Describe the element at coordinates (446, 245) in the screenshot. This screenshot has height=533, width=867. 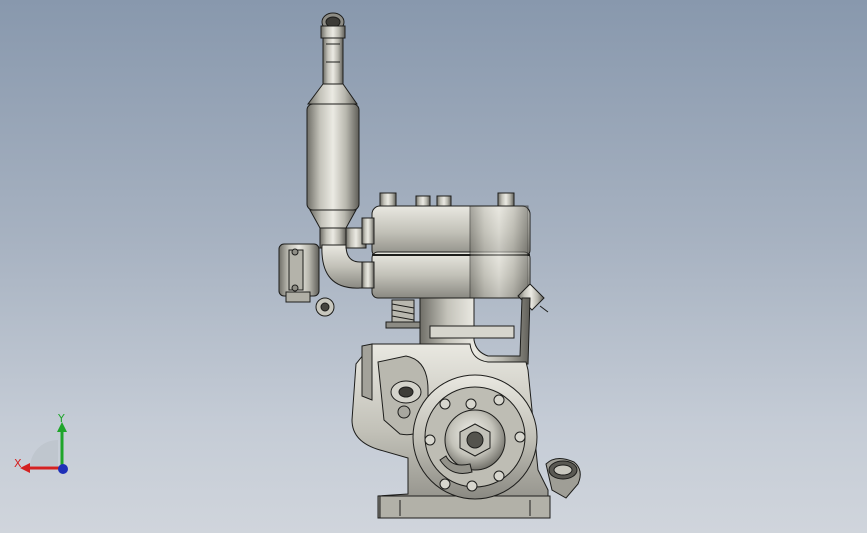
I see `cylinder-head` at that location.